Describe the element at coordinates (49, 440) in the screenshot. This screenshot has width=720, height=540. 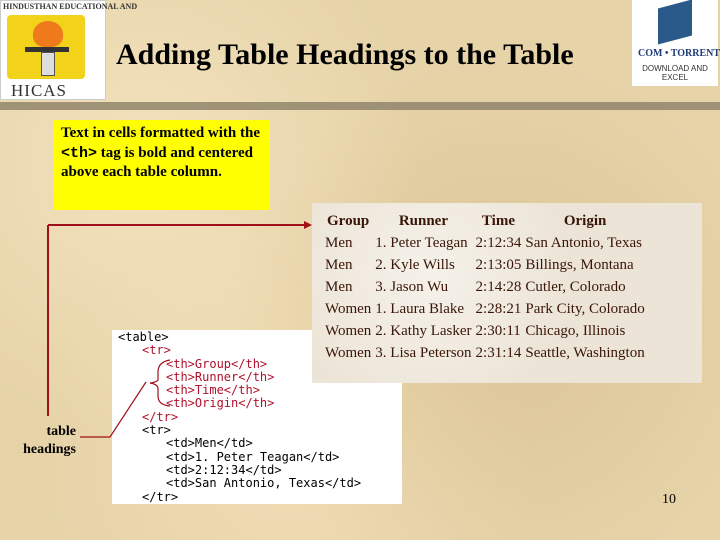
I see `annotation-label: table headings` at that location.